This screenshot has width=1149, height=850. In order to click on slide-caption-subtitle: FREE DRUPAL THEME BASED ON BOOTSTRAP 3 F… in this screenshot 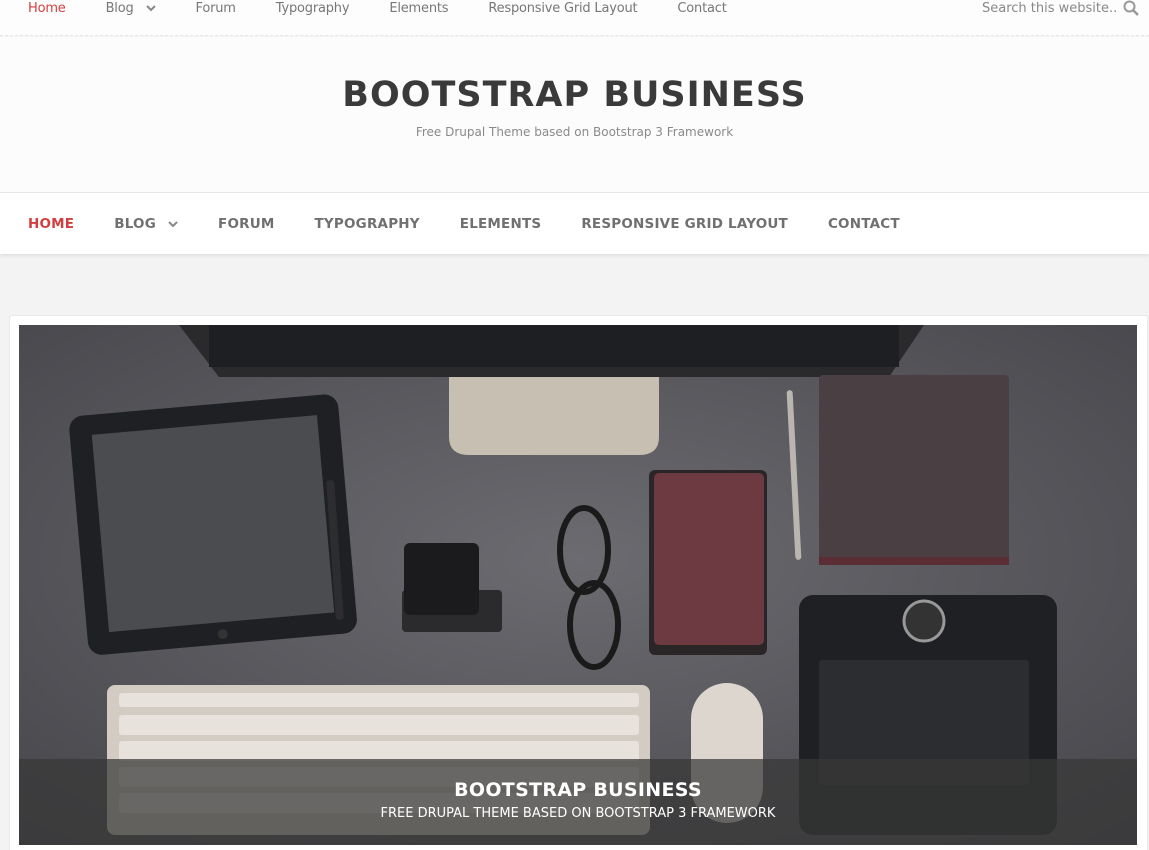, I will do `click(578, 813)`.